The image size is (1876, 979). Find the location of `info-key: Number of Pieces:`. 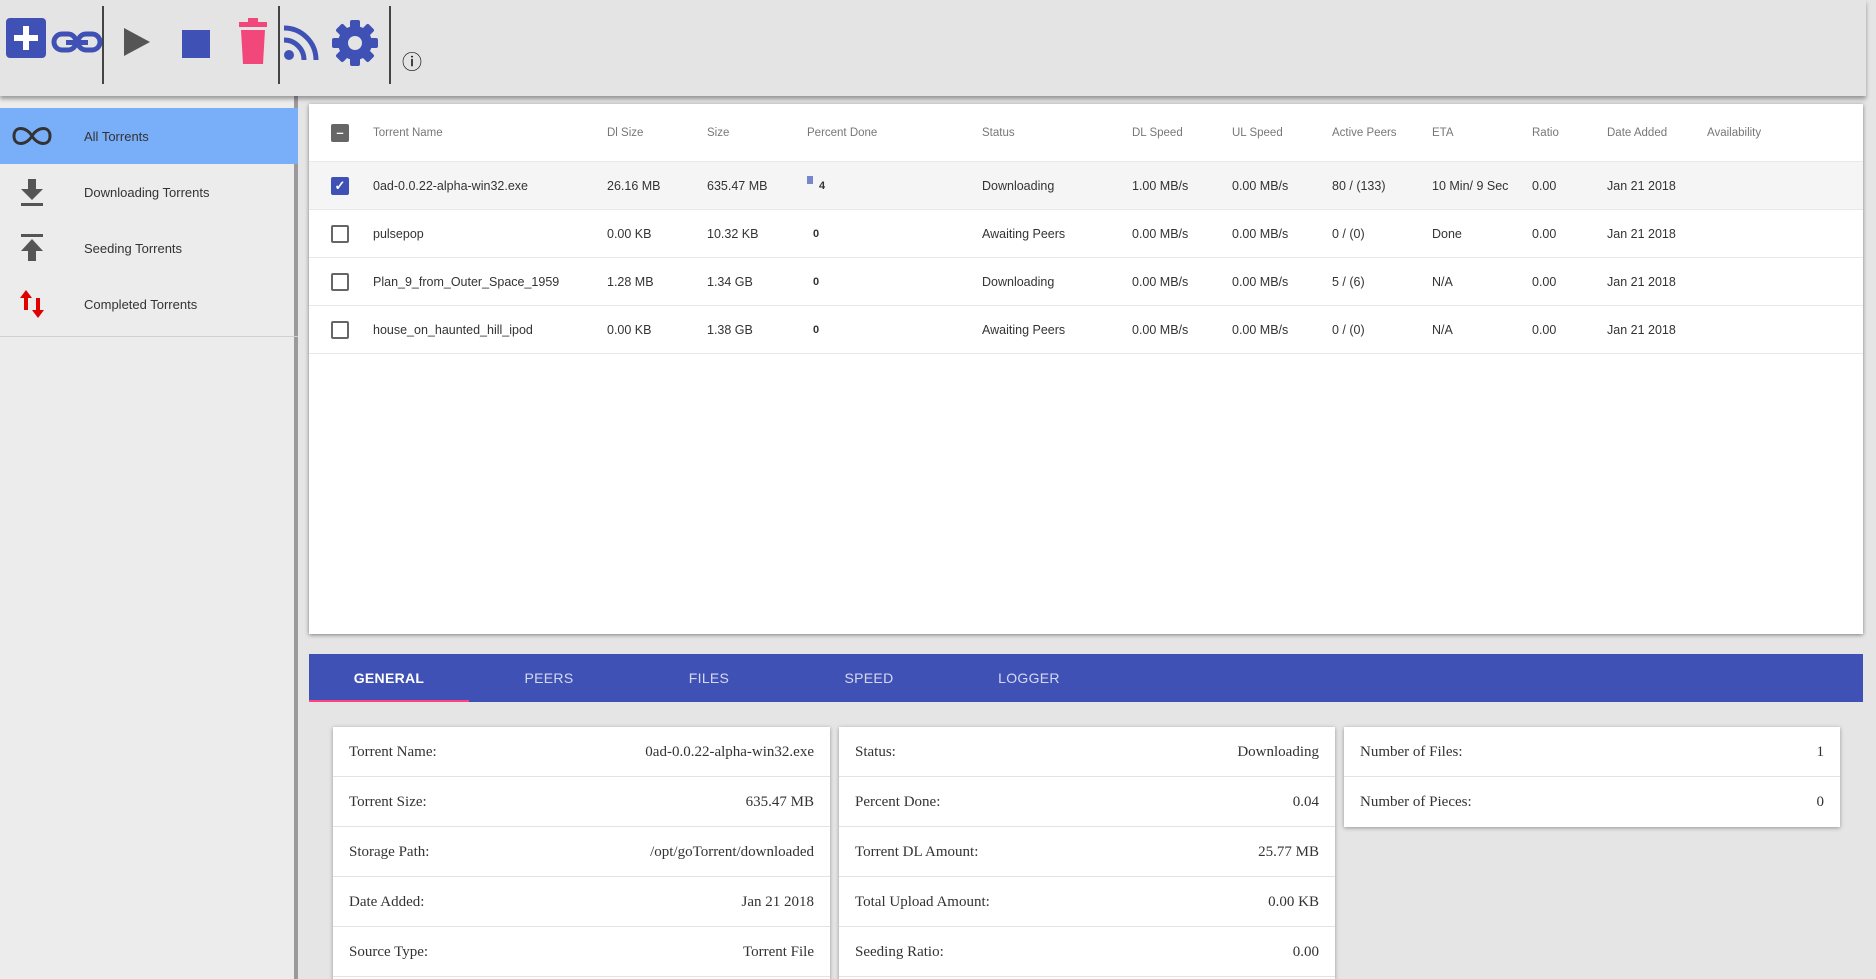

info-key: Number of Pieces: is located at coordinates (1416, 801).